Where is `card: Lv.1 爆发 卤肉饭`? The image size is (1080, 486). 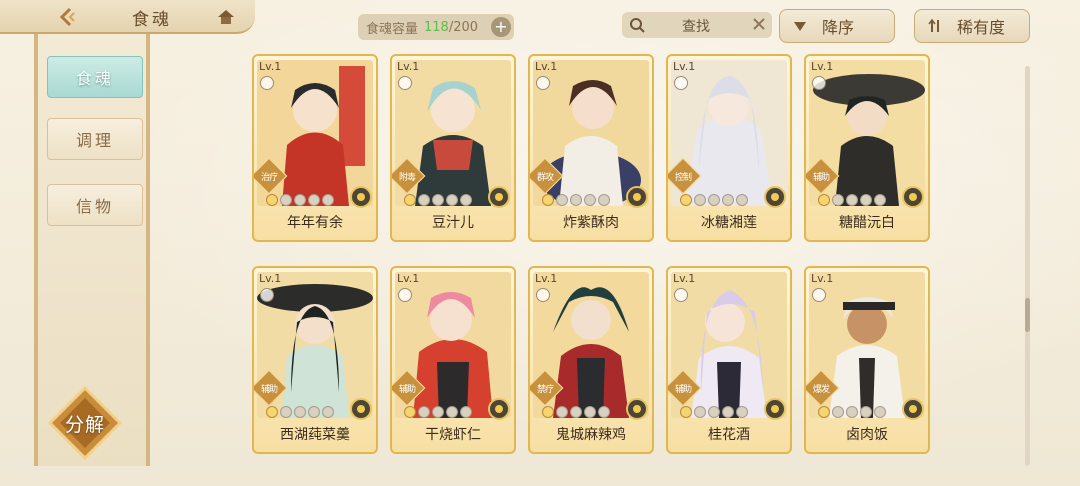 card: Lv.1 爆发 卤肉饭 is located at coordinates (867, 360).